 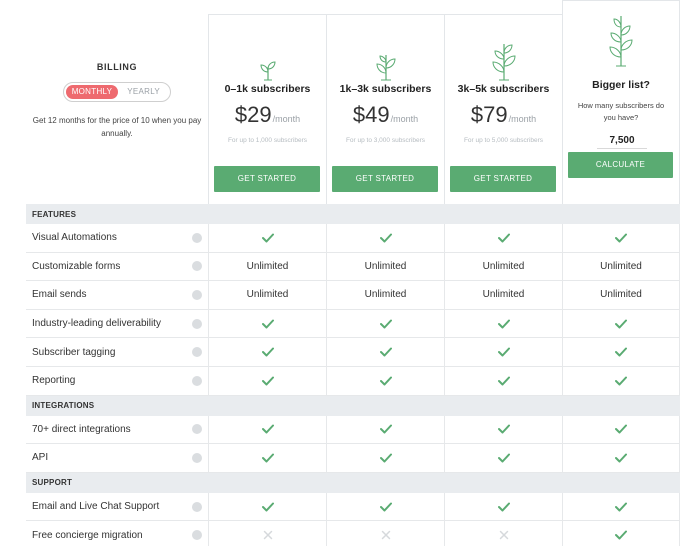 I want to click on section-header: SUPPORT, so click(x=353, y=482).